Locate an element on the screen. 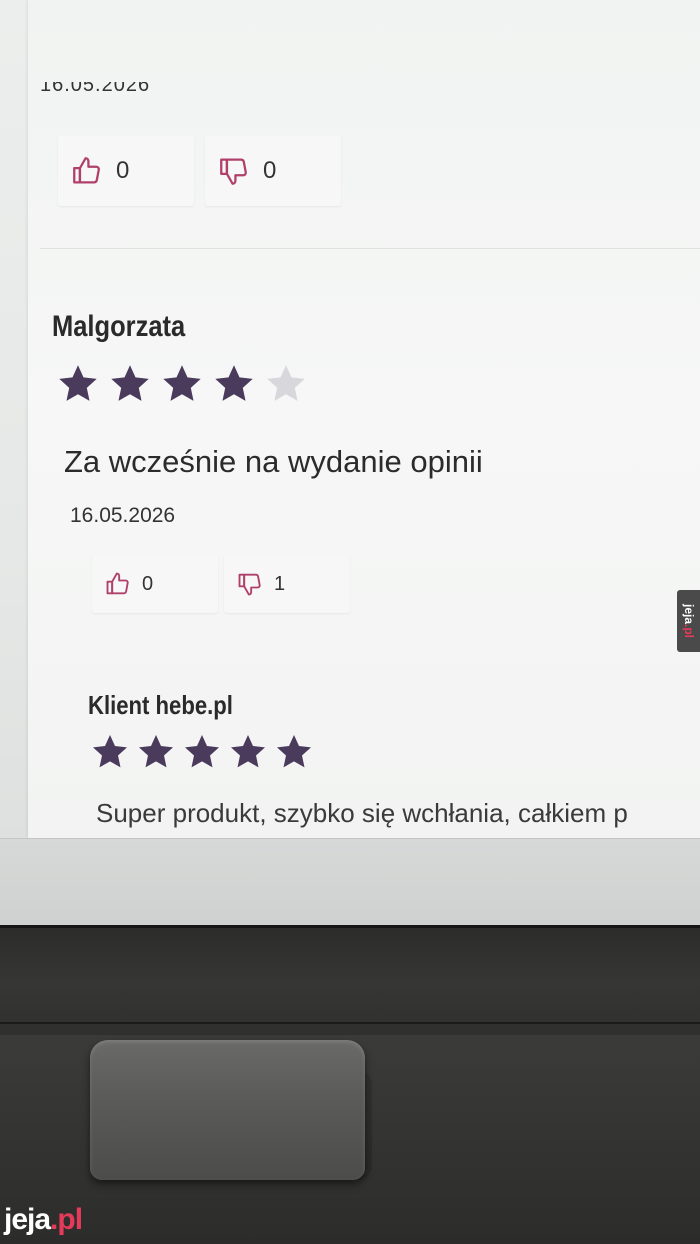 This screenshot has width=700, height=1244. review-date: 16.05.2026 is located at coordinates (123, 515).